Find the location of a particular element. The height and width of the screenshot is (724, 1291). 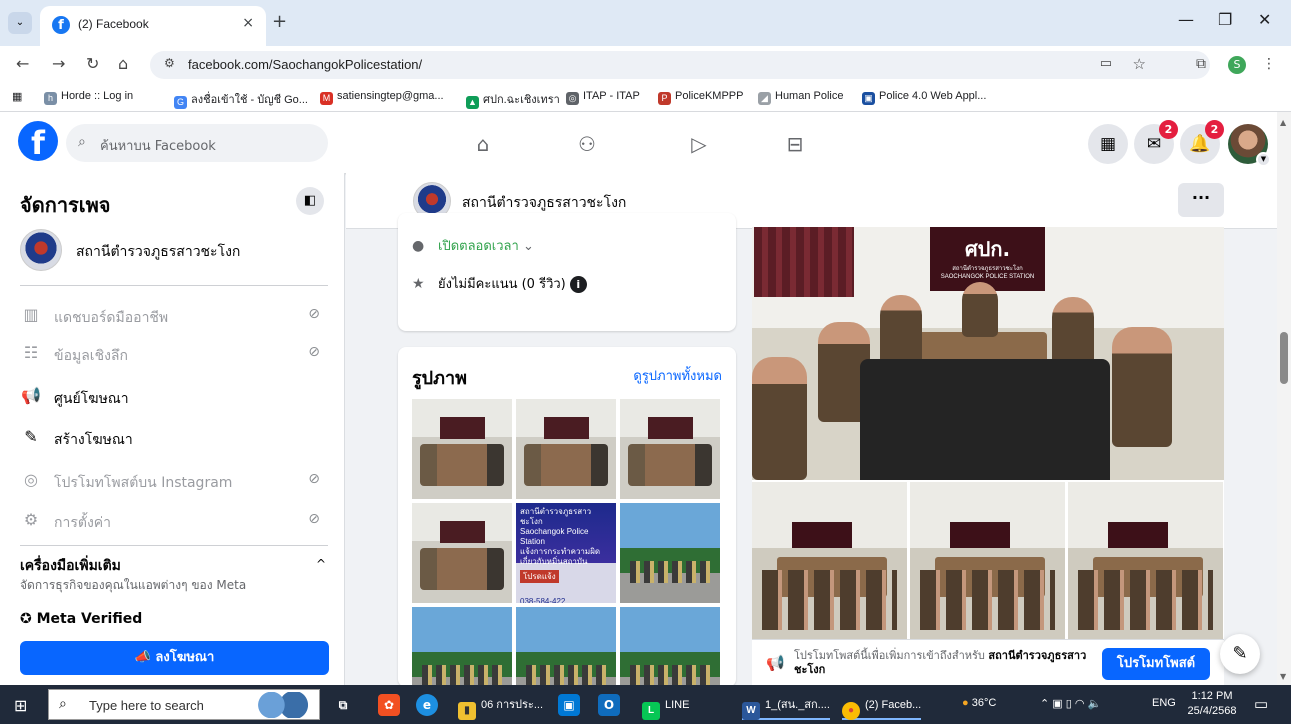

facebook-search-input: ⌕ ค้นหาบน Facebook is located at coordinates (197, 143).